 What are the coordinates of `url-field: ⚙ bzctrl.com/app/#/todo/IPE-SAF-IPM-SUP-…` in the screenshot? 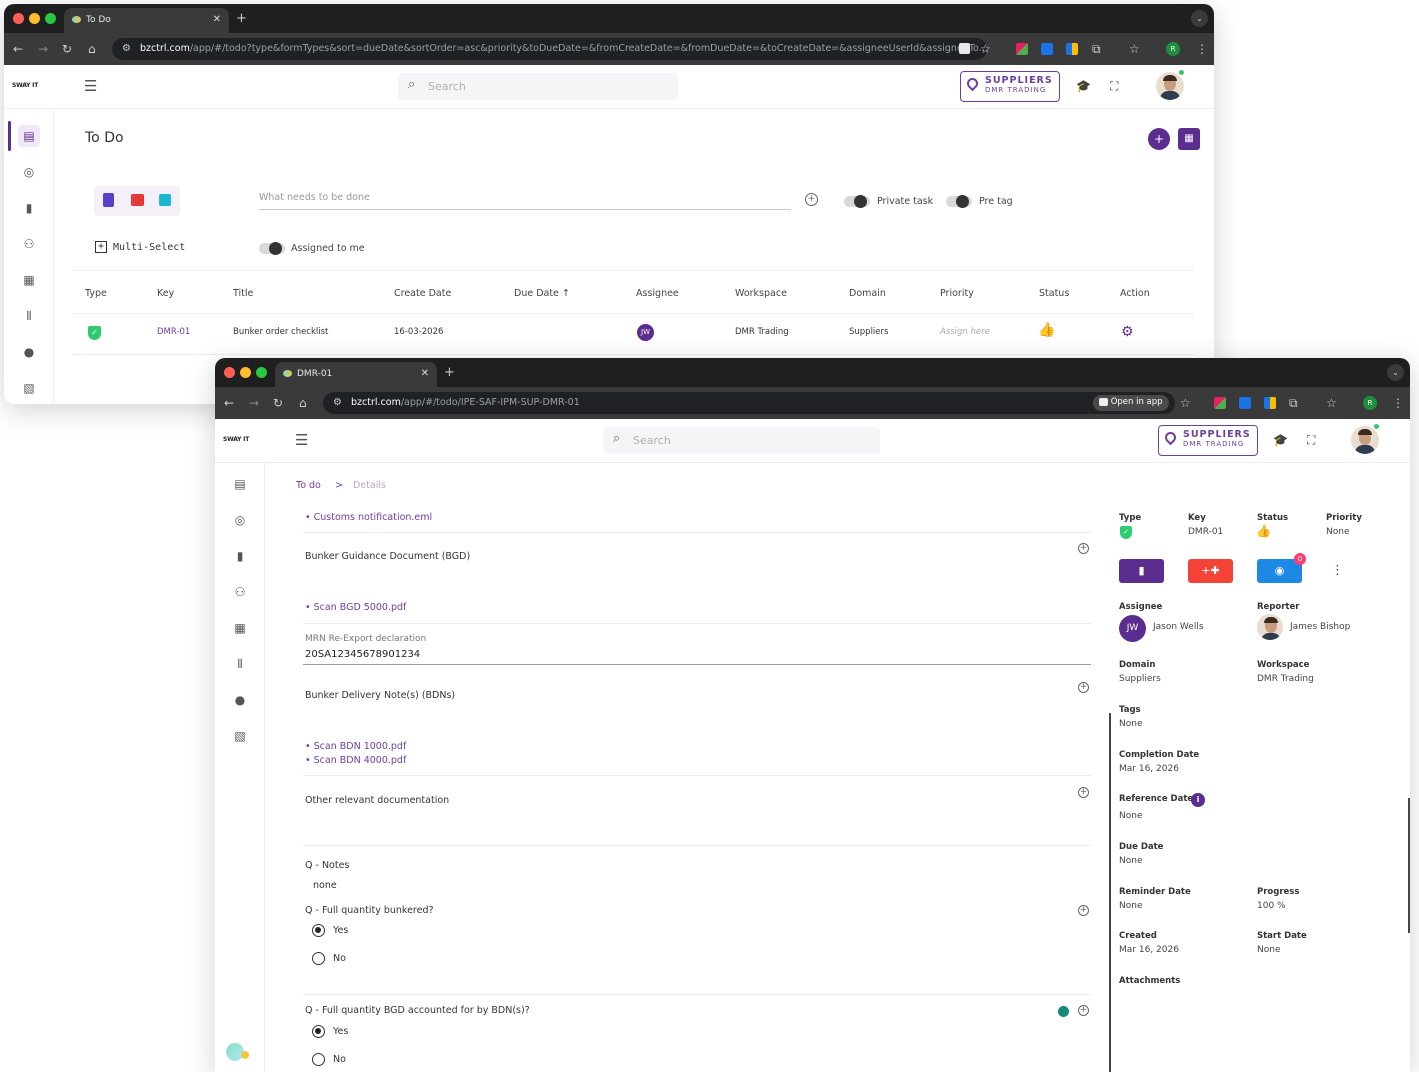 It's located at (749, 403).